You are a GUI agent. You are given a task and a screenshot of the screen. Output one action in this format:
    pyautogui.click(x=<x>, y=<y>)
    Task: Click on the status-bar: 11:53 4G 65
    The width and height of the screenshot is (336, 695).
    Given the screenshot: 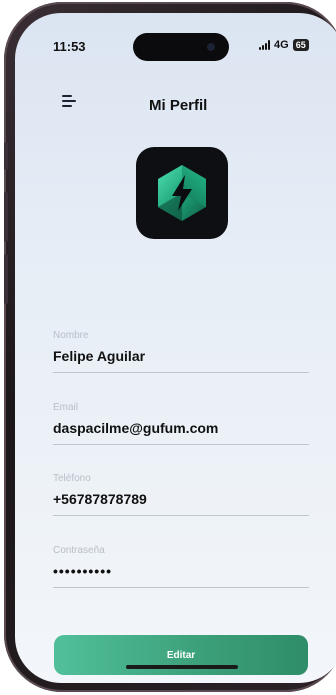 What is the action you would take?
    pyautogui.click(x=175, y=38)
    